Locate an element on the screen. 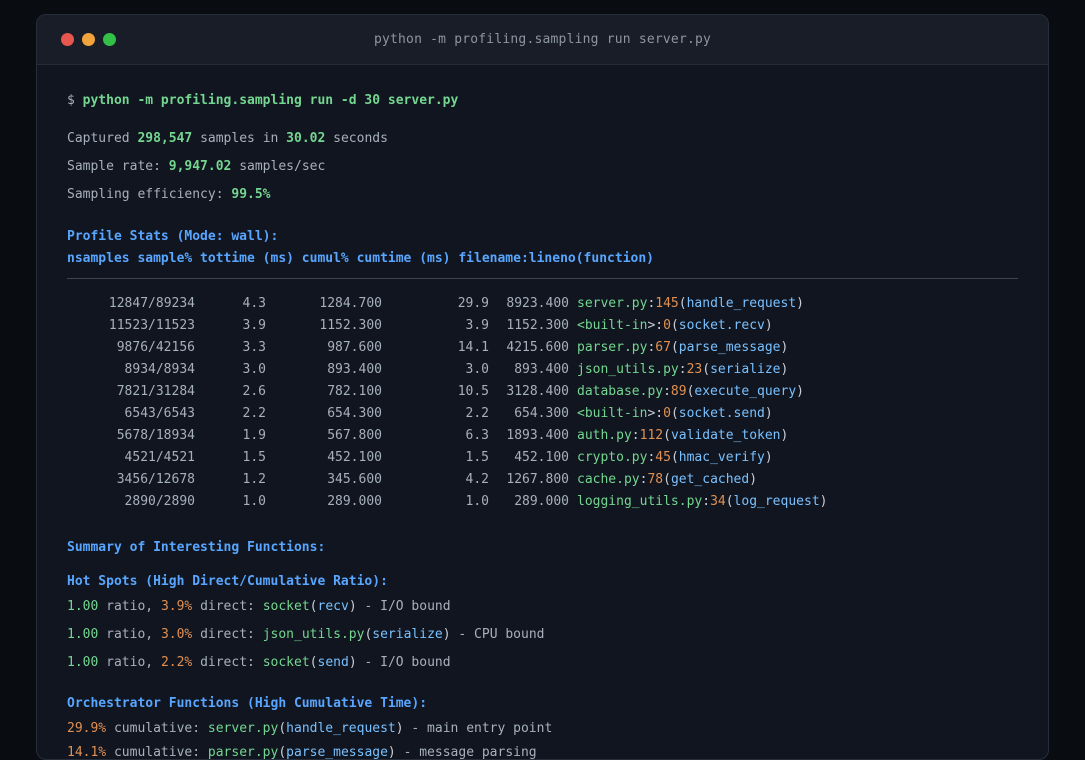 This screenshot has height=760, width=1085. sample-pct-cell: 3.0 is located at coordinates (254, 369).